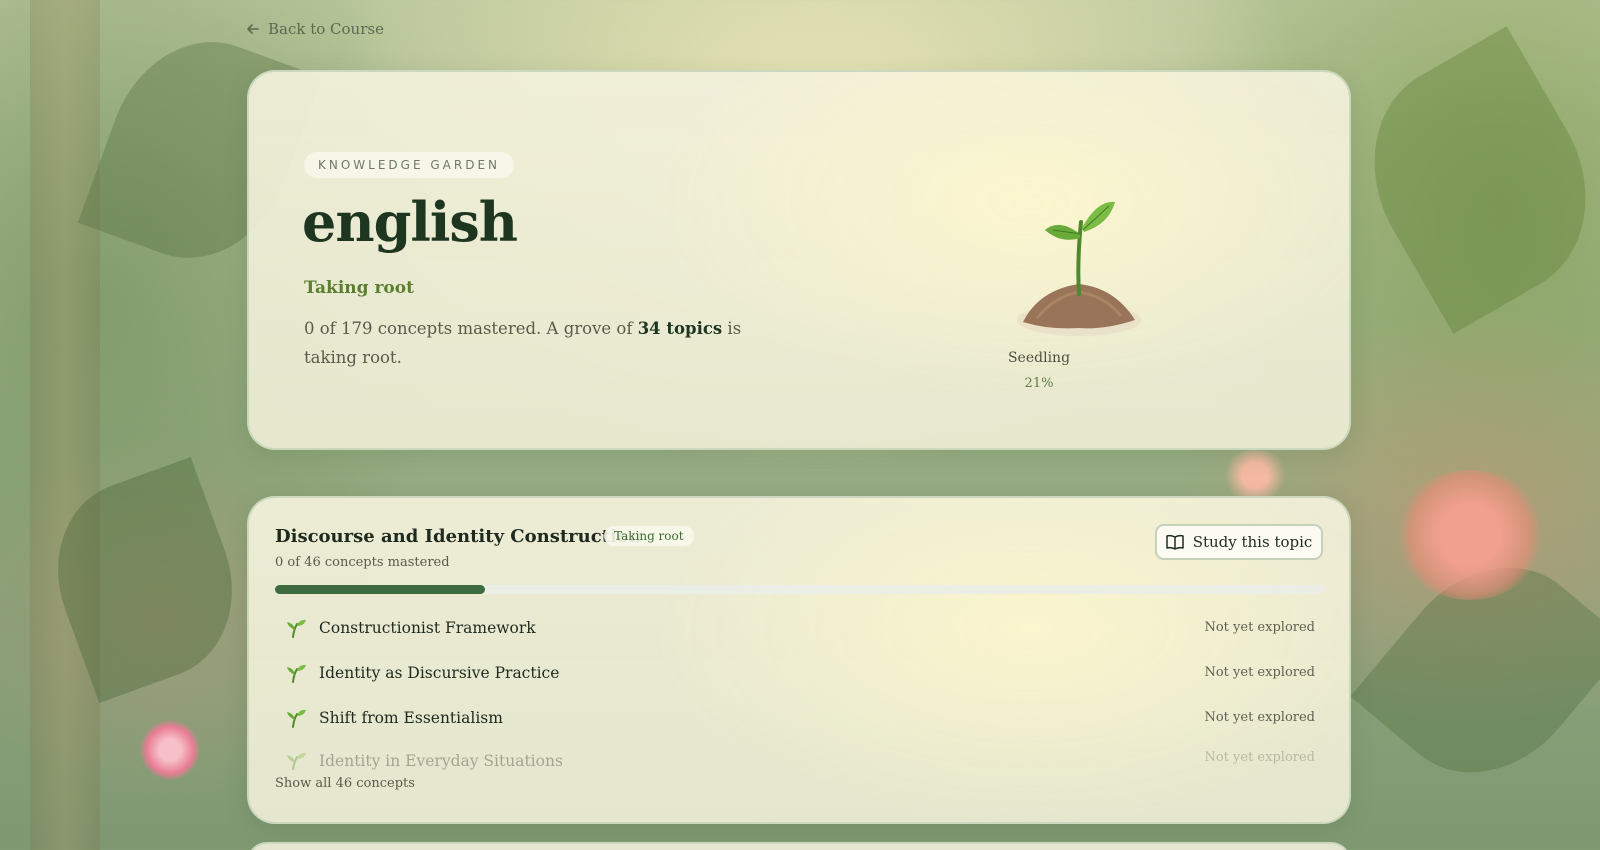  I want to click on desc-before: 0 of 179 concepts mastered. A grove of, so click(471, 328).